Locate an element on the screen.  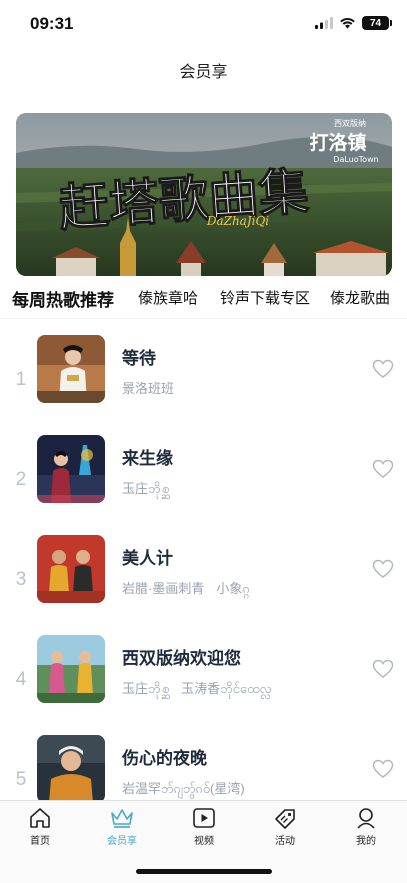
tab-label: 活动 is located at coordinates (285, 841).